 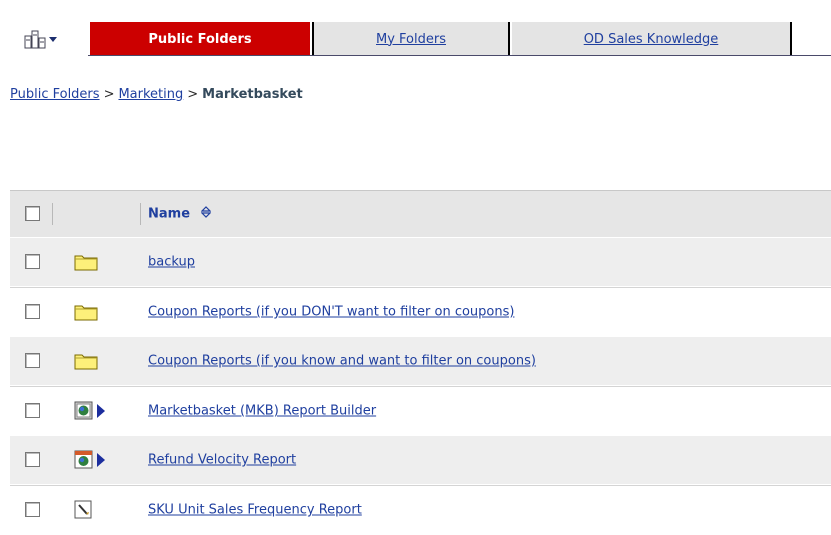 What do you see at coordinates (35, 40) in the screenshot?
I see `views-menu-icon` at bounding box center [35, 40].